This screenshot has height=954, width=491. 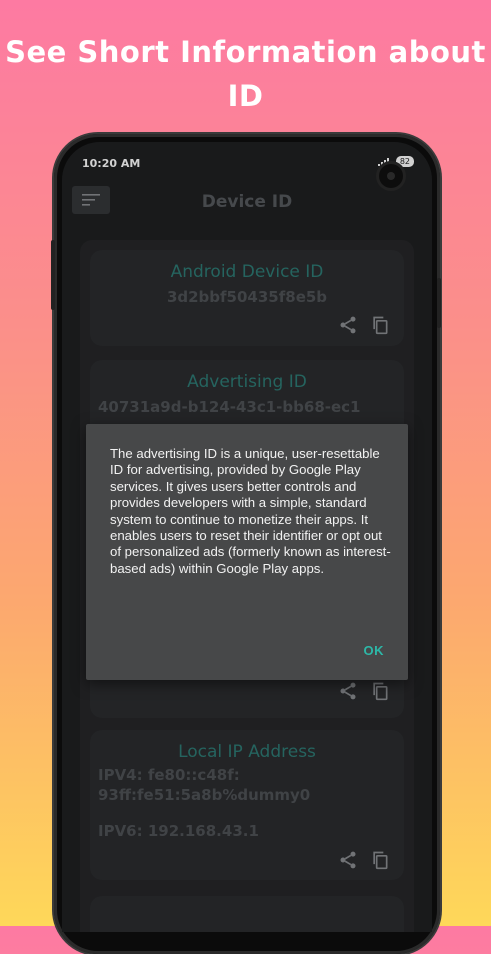 I want to click on power-button, so click(x=439, y=303).